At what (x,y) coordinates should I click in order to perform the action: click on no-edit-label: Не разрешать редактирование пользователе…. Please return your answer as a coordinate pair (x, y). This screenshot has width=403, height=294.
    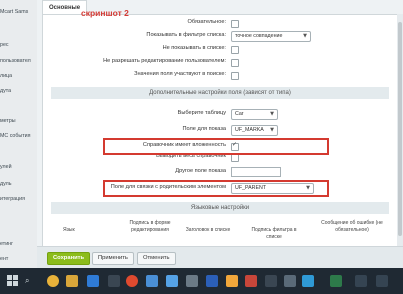
    Looking at the image, I should click on (164, 61).